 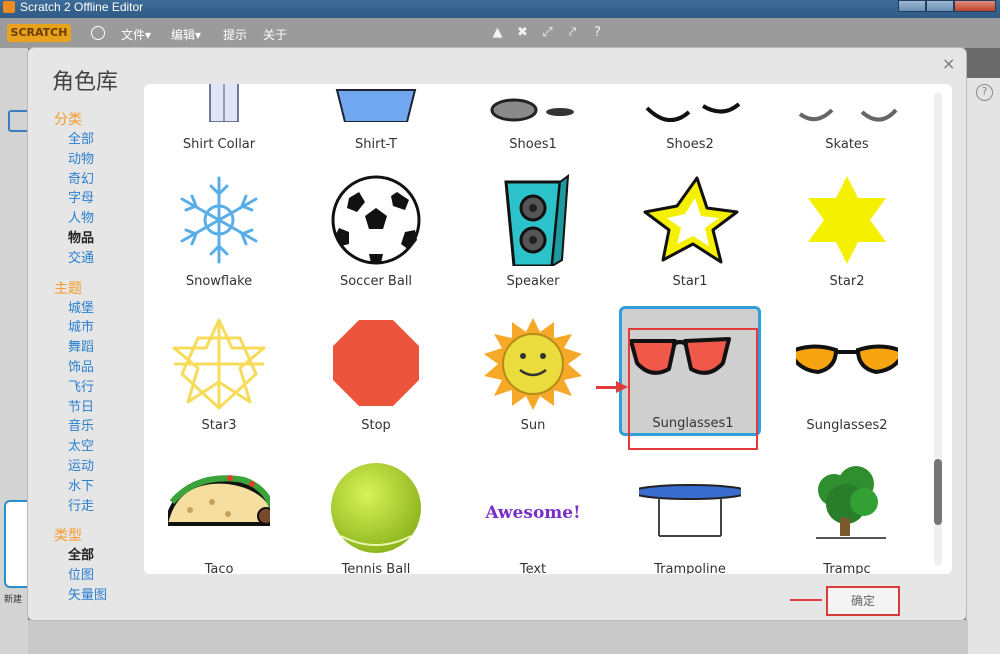 I want to click on sprite-label: Speaker, so click(x=533, y=281).